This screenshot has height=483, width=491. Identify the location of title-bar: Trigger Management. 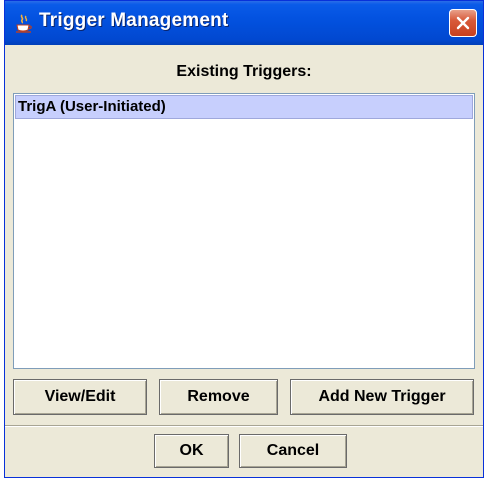
(244, 23).